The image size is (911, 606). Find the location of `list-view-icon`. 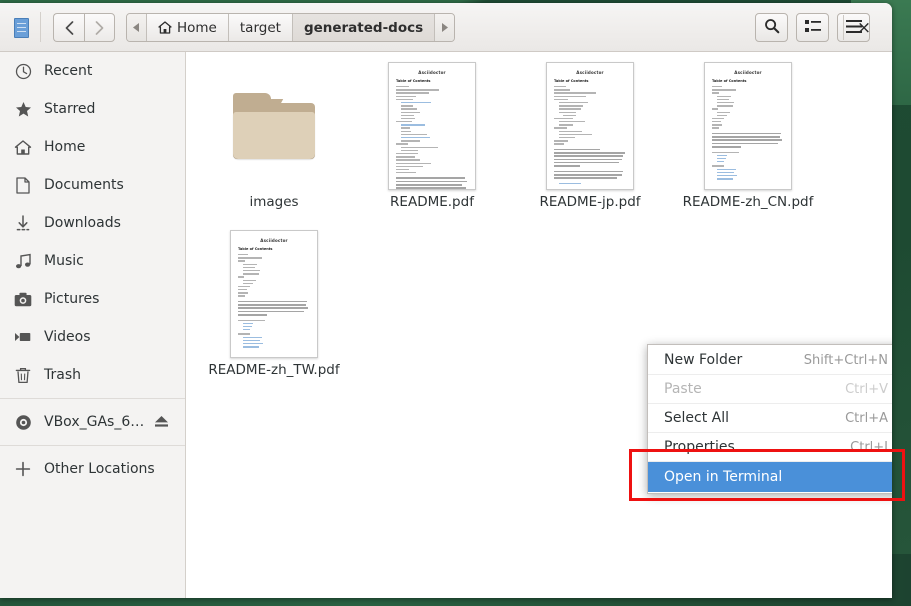

list-view-icon is located at coordinates (812, 27).